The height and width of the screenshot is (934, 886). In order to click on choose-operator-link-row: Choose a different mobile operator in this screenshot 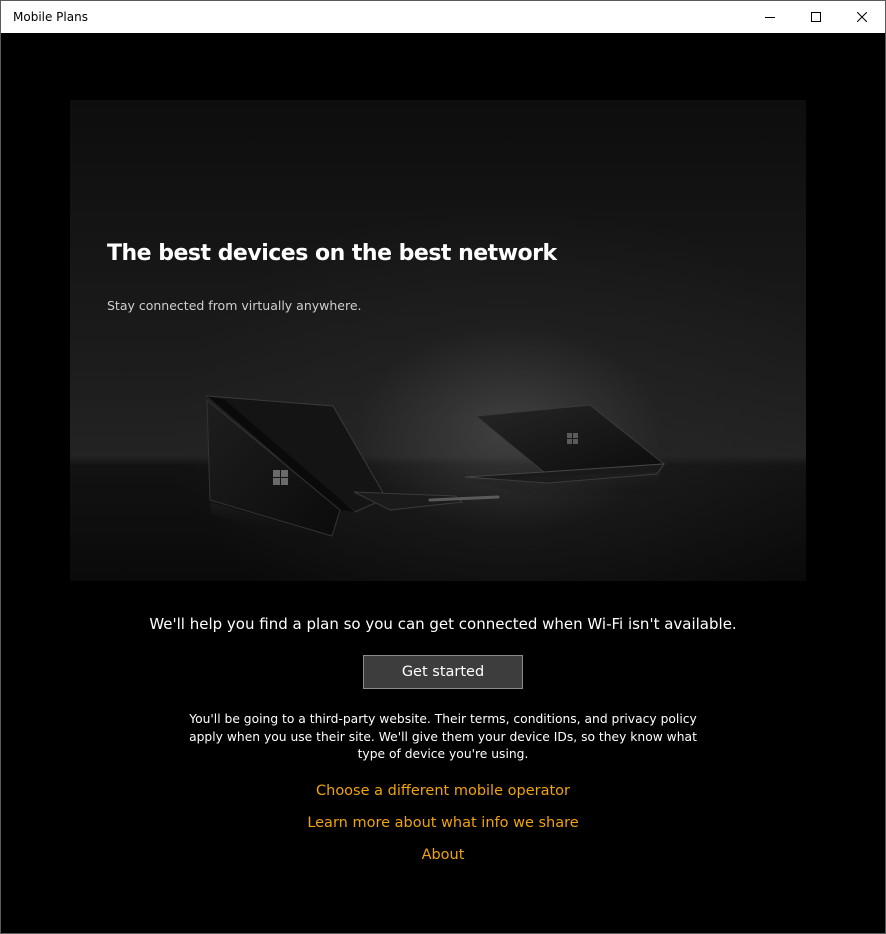, I will do `click(443, 791)`.